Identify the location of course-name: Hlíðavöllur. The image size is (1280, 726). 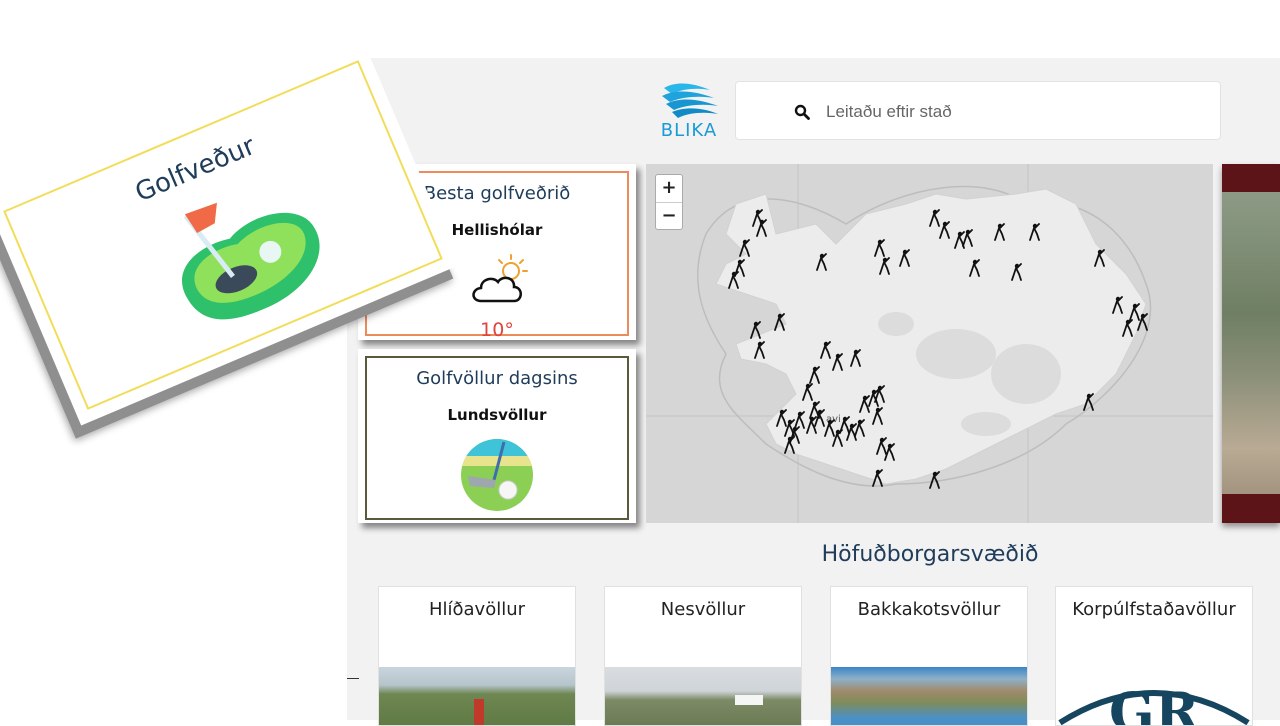
(477, 609).